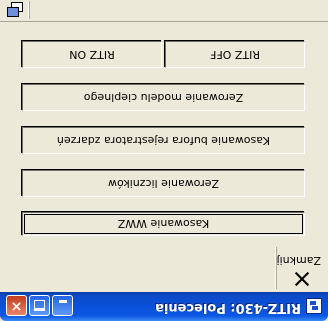  What do you see at coordinates (164, 11) in the screenshot?
I see `top-toolbar` at bounding box center [164, 11].